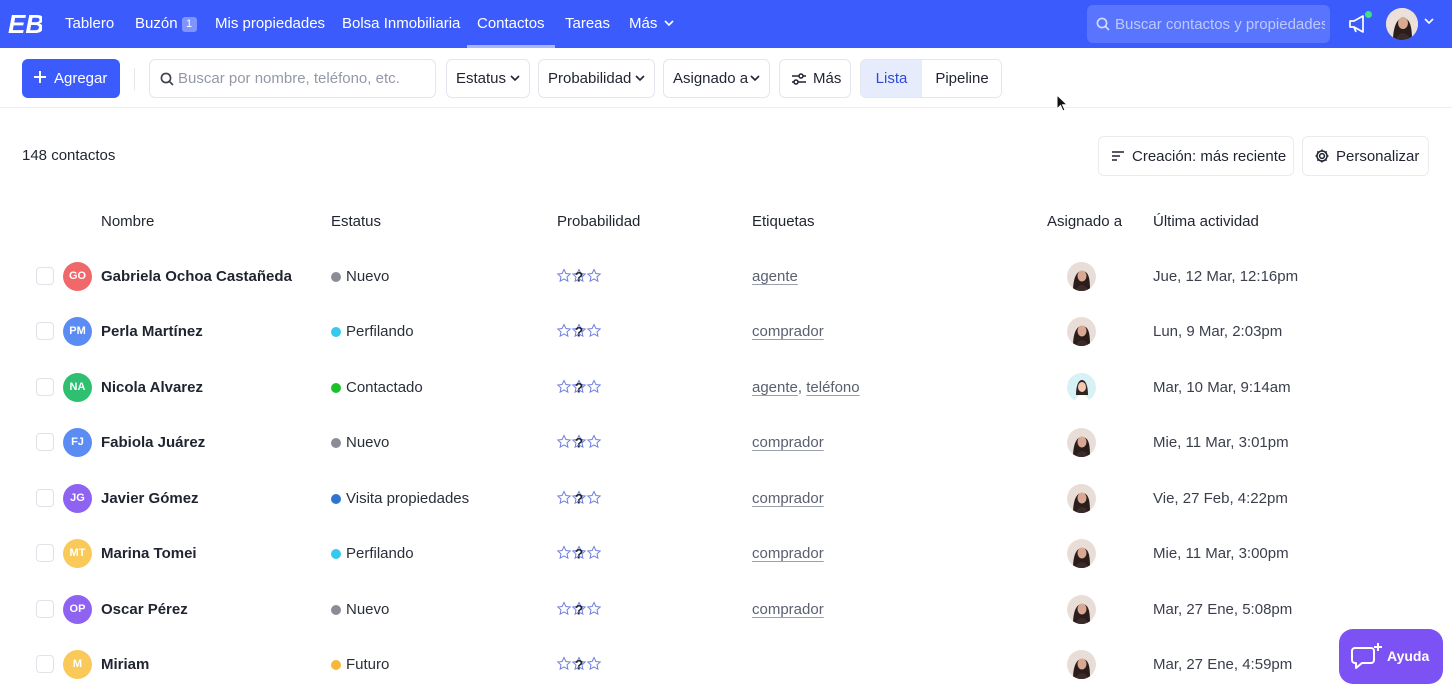  What do you see at coordinates (651, 24) in the screenshot?
I see `nav-mas: Más` at bounding box center [651, 24].